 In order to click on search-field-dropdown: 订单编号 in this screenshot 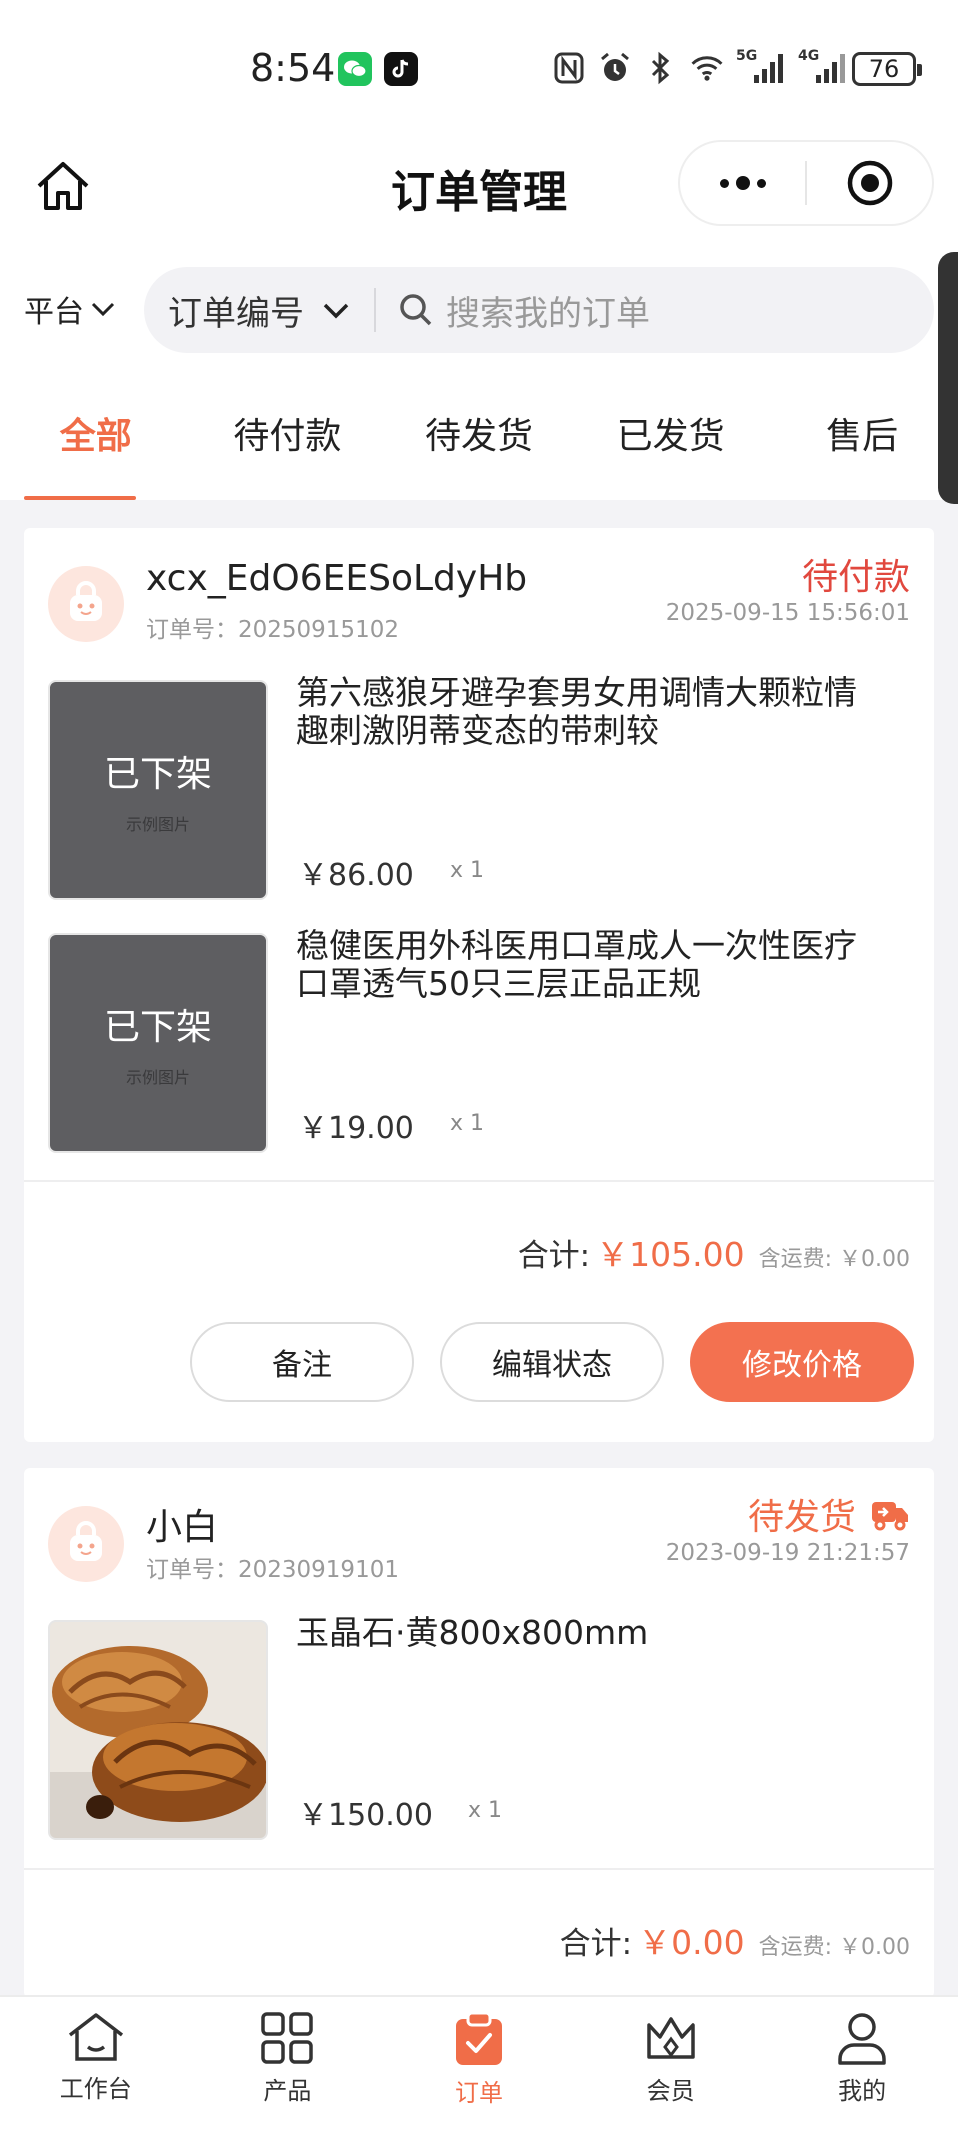, I will do `click(259, 310)`.